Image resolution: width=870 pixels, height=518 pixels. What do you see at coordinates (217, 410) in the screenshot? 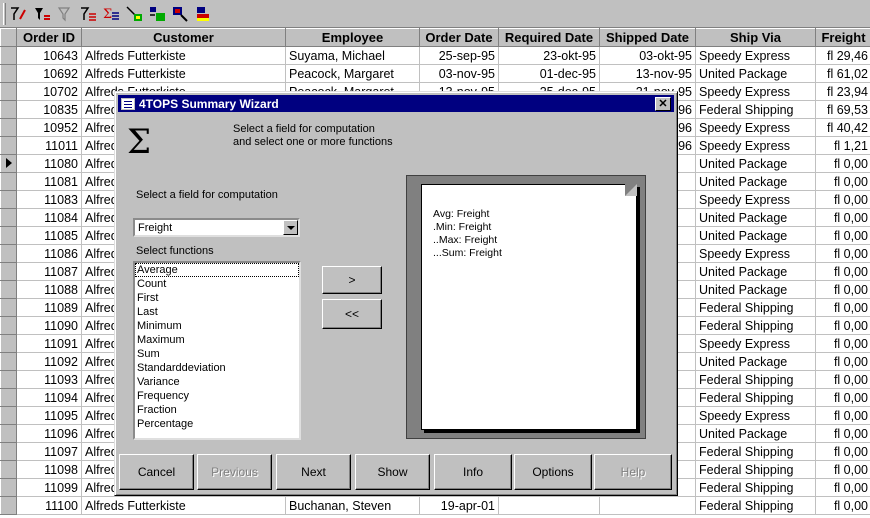
I see `list-item: Fraction` at bounding box center [217, 410].